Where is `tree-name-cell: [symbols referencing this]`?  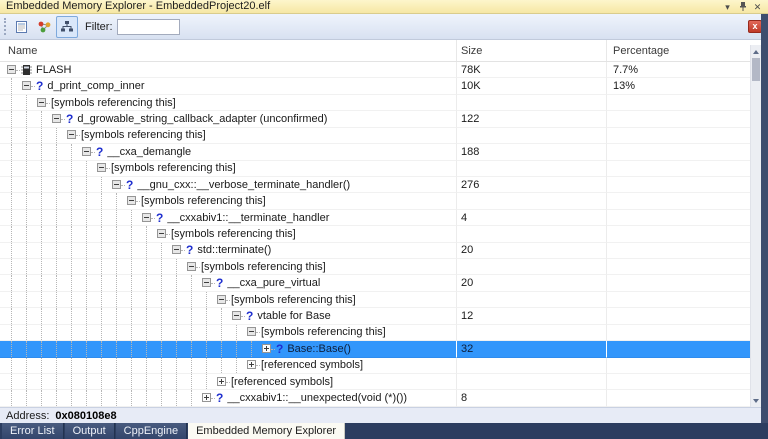 tree-name-cell: [symbols referencing this] is located at coordinates (228, 201).